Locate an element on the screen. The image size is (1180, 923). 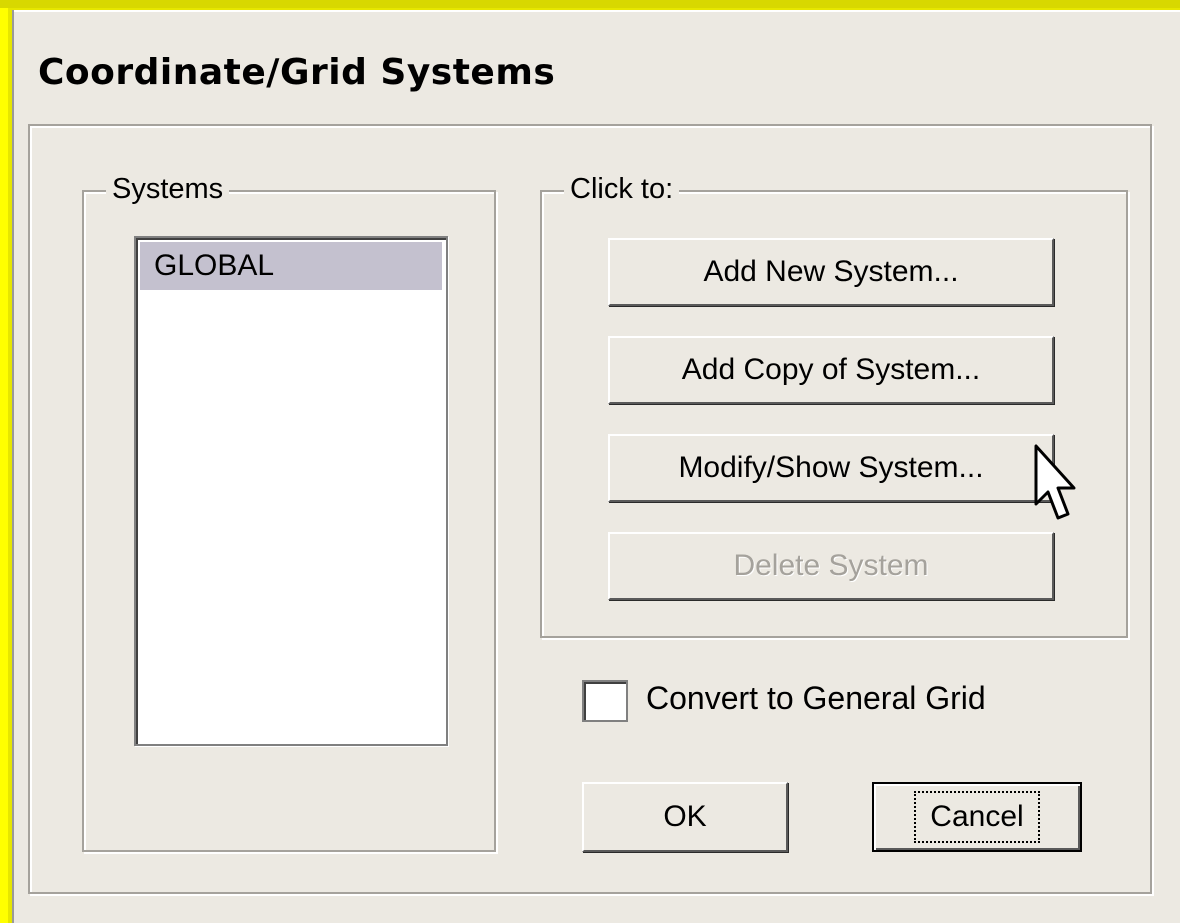
convert-to-general-grid-label: Convert to General Grid is located at coordinates (816, 698).